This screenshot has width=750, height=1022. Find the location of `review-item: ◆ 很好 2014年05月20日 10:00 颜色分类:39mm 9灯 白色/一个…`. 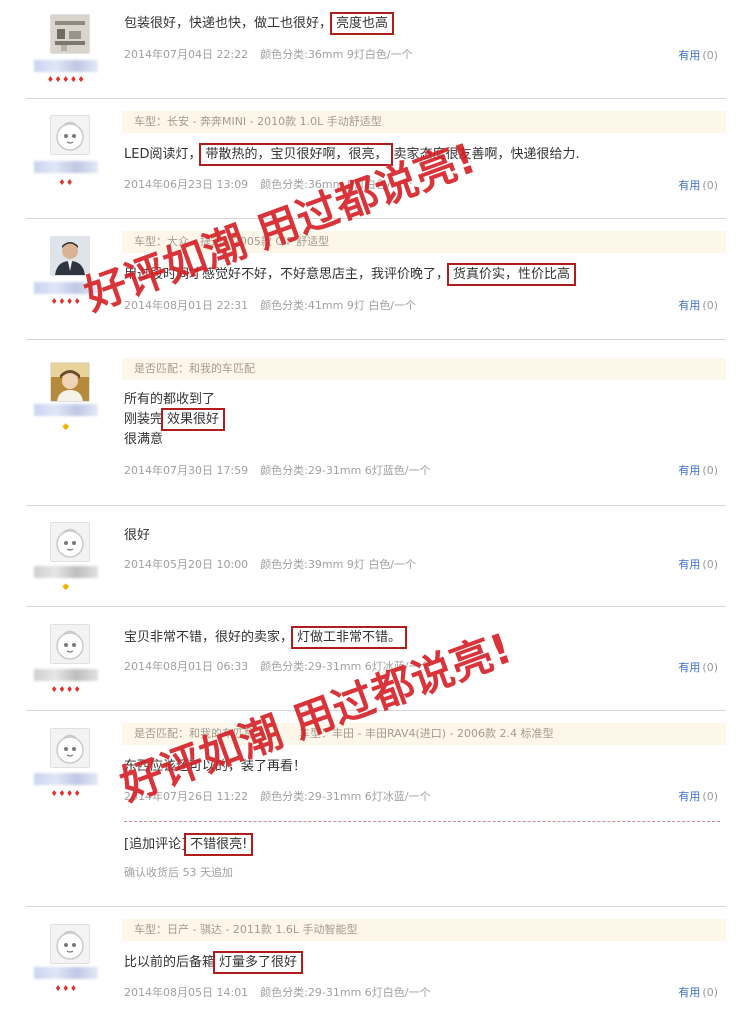

review-item: ◆ 很好 2014年05月20日 10:00 颜色分类:39mm 9灯 白色/一个… is located at coordinates (376, 556).